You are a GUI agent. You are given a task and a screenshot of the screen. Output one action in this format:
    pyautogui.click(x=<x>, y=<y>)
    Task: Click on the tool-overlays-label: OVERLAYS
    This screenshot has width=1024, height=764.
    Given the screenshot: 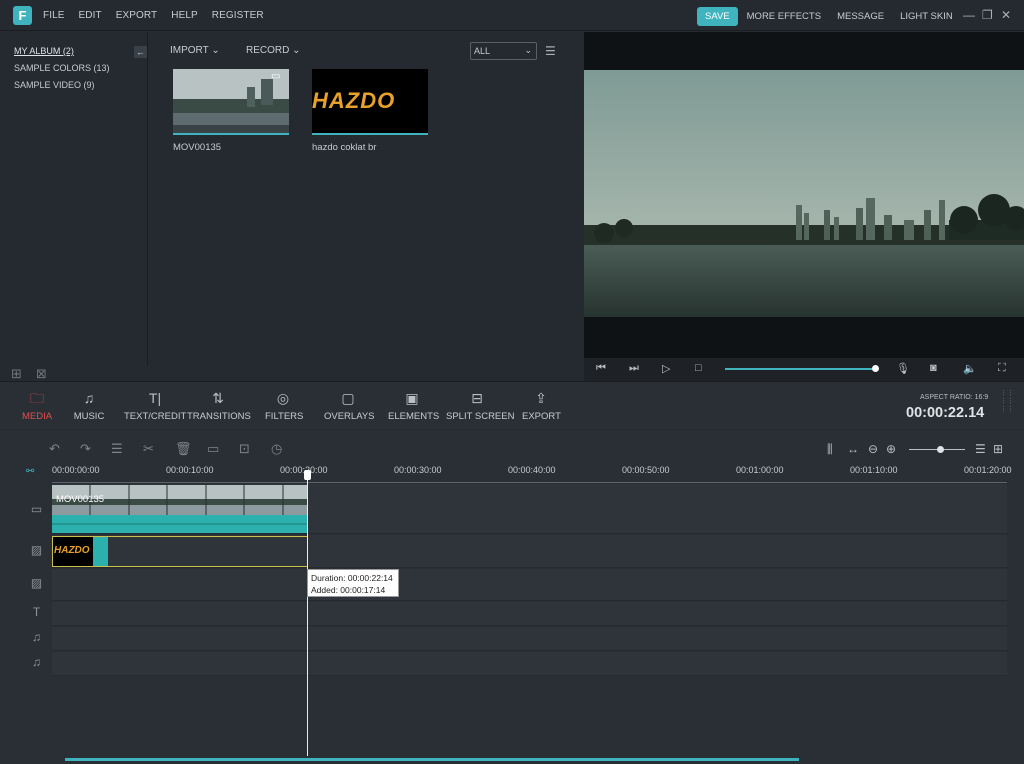 What is the action you would take?
    pyautogui.click(x=349, y=416)
    